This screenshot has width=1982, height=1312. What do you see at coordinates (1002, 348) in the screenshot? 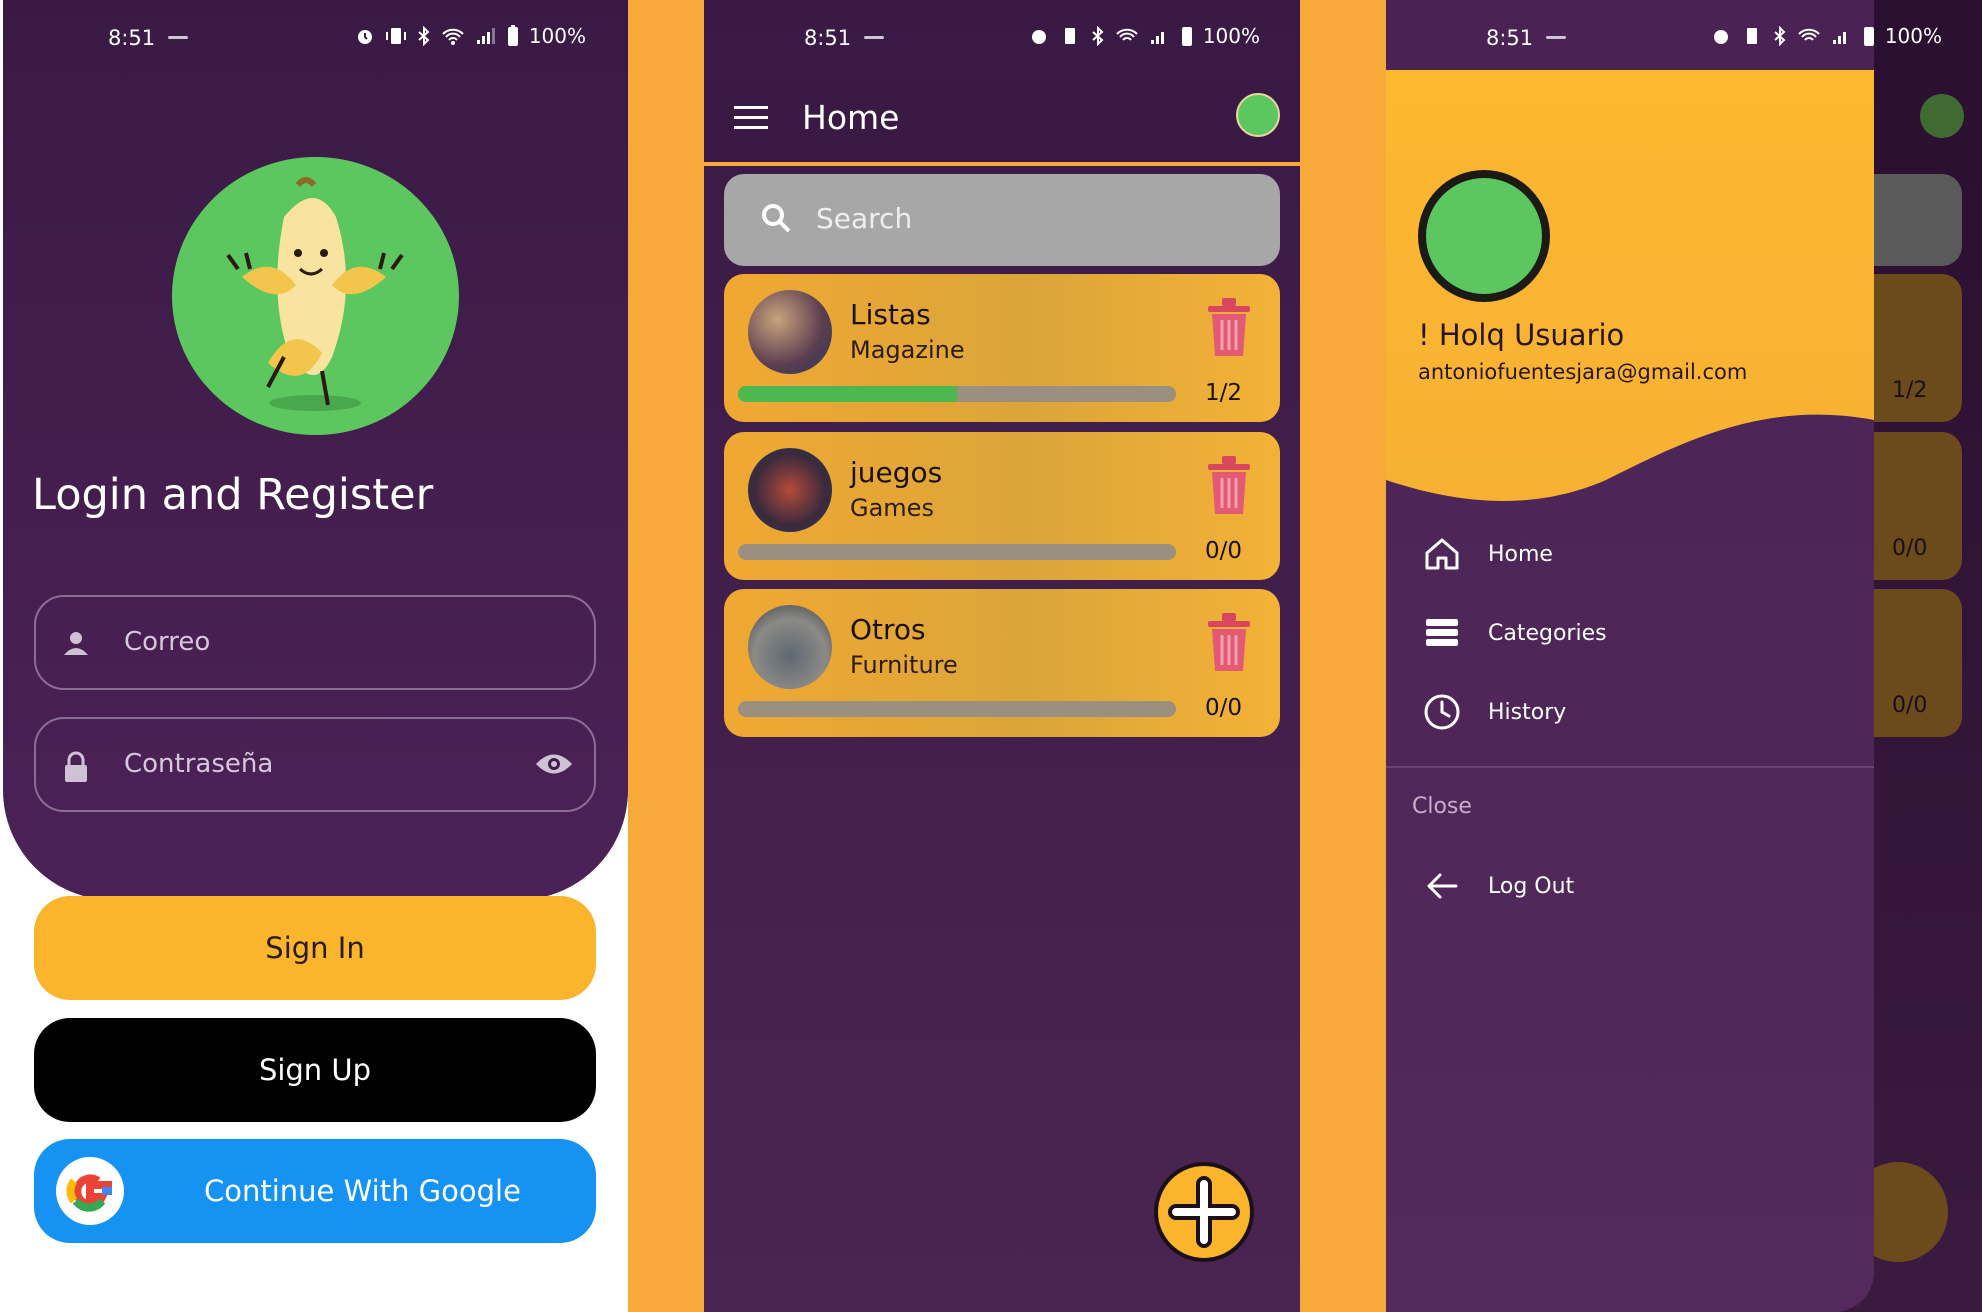
I see `list-card: Listas Magazine 1/2` at bounding box center [1002, 348].